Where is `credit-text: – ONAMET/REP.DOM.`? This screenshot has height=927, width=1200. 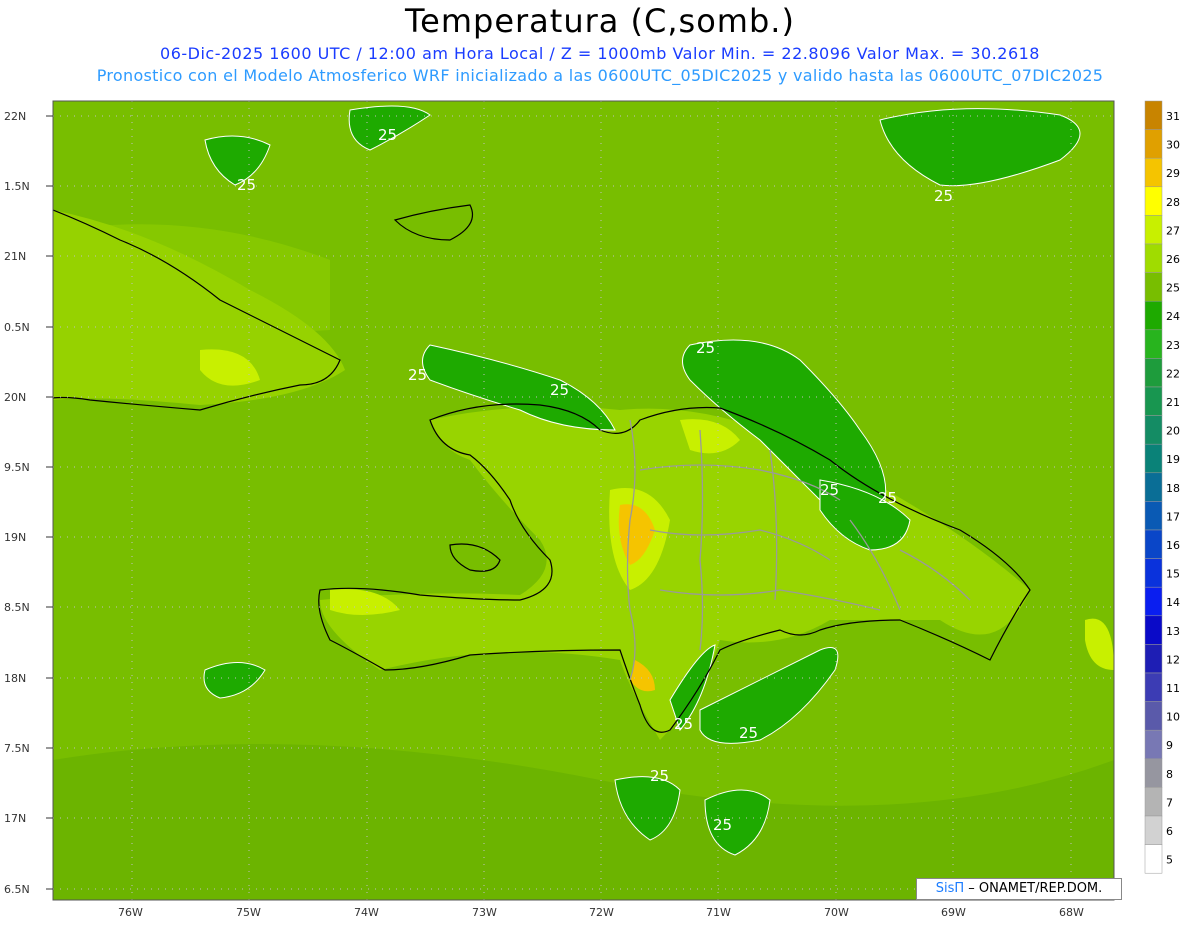
credit-text: – ONAMET/REP.DOM. is located at coordinates (1035, 888).